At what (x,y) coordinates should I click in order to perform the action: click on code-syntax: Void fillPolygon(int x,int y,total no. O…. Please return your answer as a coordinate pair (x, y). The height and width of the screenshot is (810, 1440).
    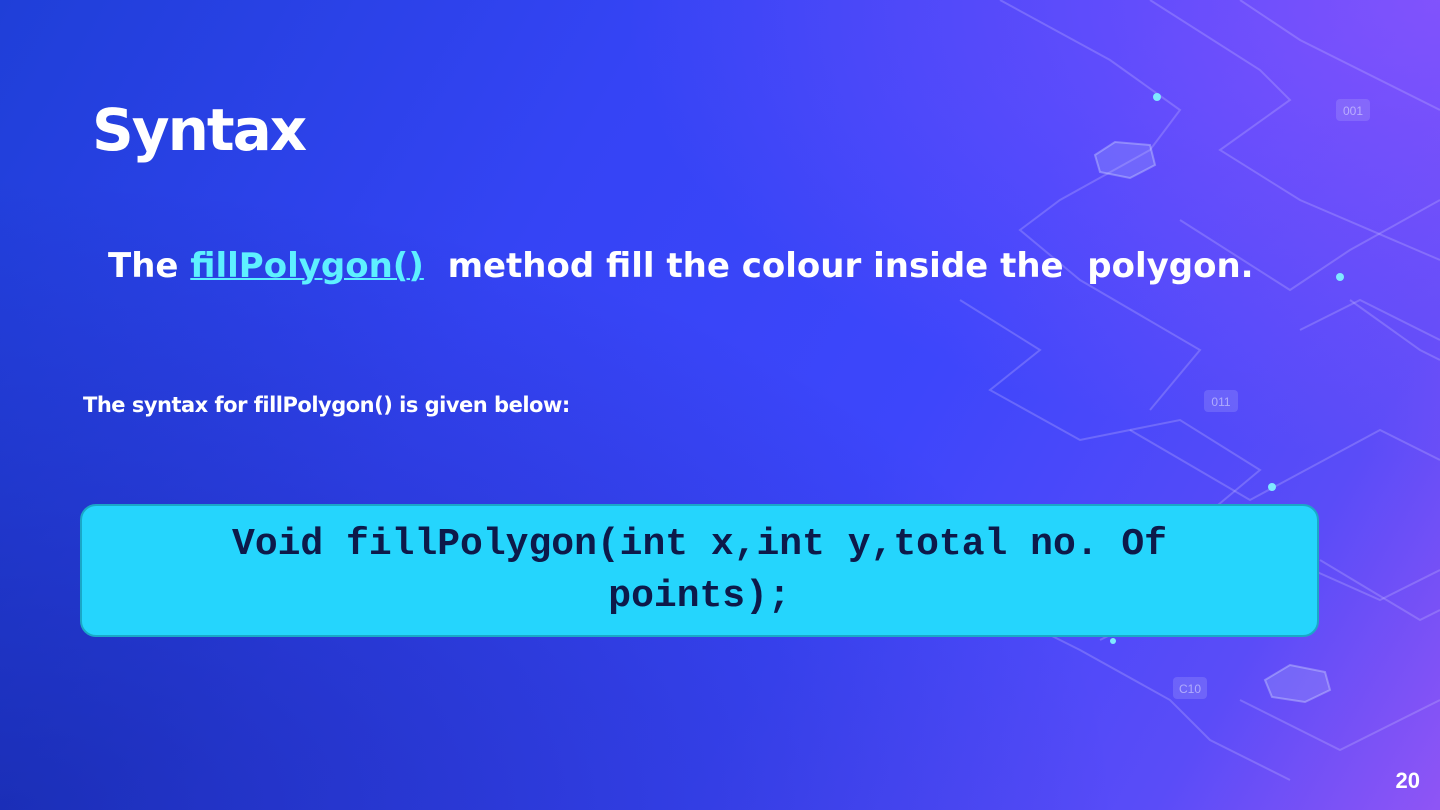
    Looking at the image, I should click on (699, 570).